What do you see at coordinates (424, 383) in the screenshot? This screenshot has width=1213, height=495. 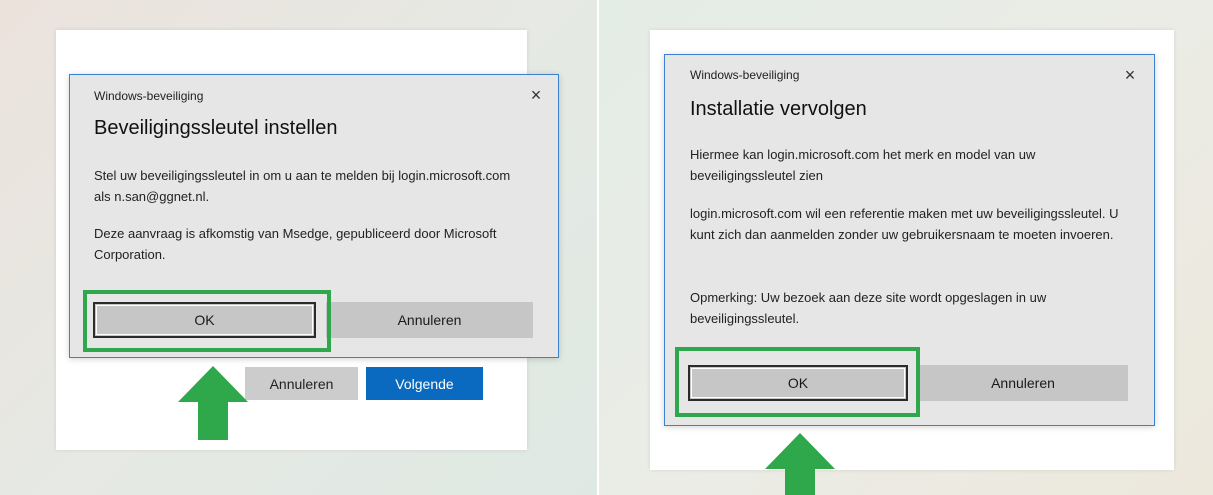 I see `background-next-button: Volgende` at bounding box center [424, 383].